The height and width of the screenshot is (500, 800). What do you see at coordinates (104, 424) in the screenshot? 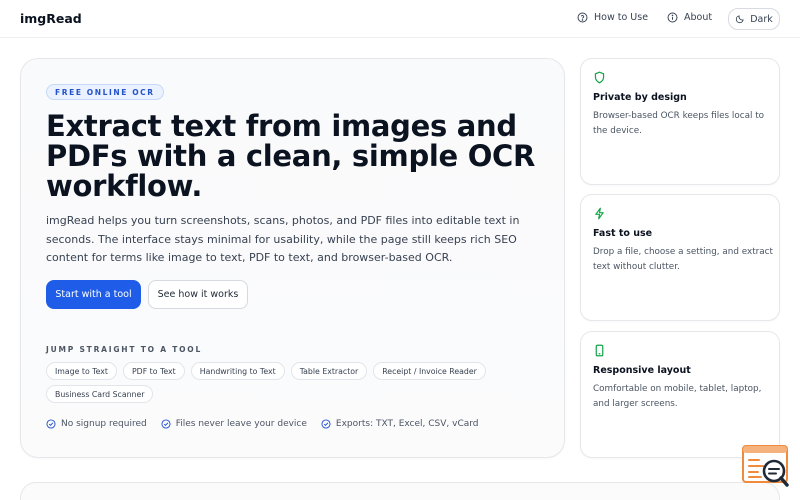
I see `check-label: No signup required` at bounding box center [104, 424].